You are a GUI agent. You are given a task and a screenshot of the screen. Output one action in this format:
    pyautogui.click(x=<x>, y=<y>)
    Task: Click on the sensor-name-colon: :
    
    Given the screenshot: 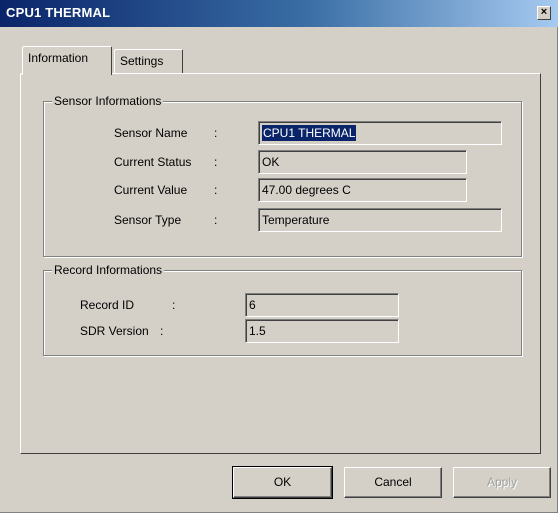 What is the action you would take?
    pyautogui.click(x=216, y=133)
    